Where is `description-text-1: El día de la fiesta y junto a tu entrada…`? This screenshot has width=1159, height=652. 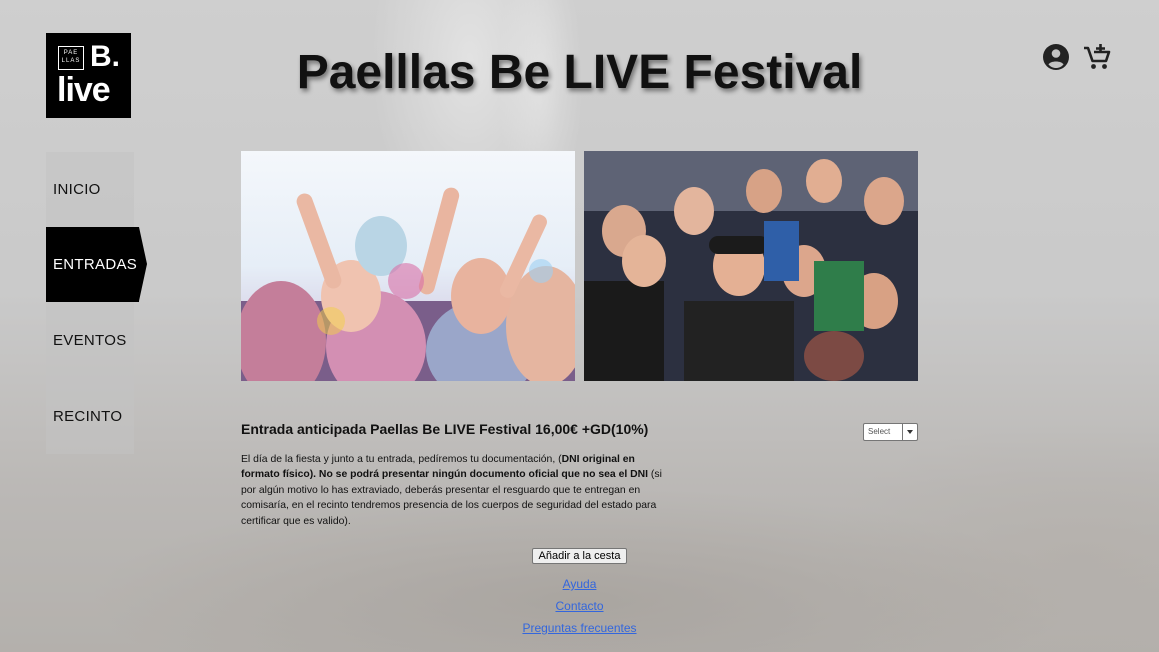 description-text-1: El día de la fiesta y junto a tu entrada… is located at coordinates (401, 459).